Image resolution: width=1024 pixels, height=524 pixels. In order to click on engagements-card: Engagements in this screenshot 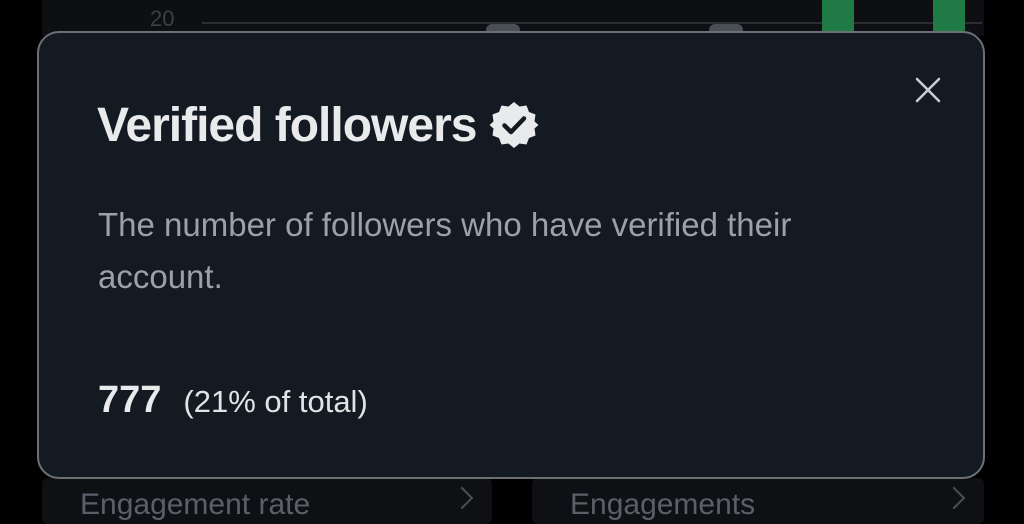, I will do `click(758, 501)`.